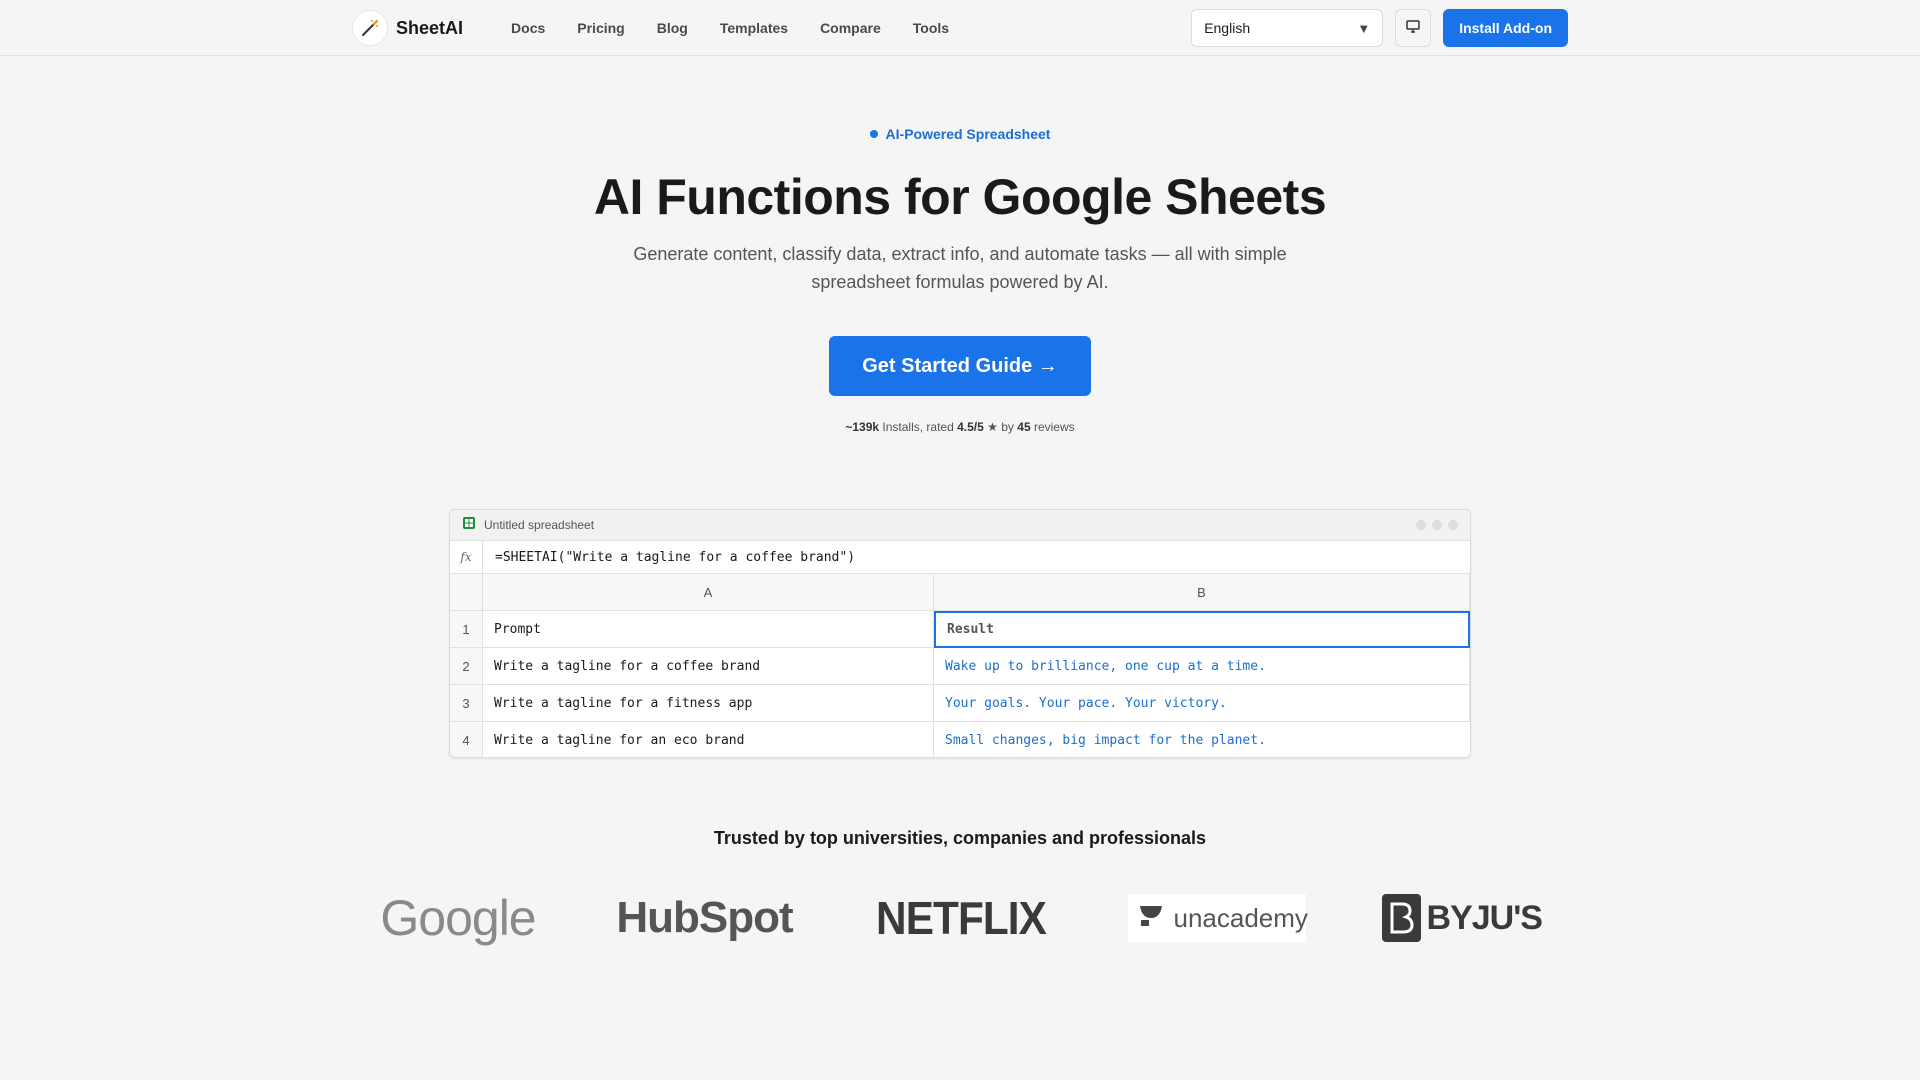 The height and width of the screenshot is (1080, 1920). Describe the element at coordinates (466, 557) in the screenshot. I see `fx-label: fx` at that location.